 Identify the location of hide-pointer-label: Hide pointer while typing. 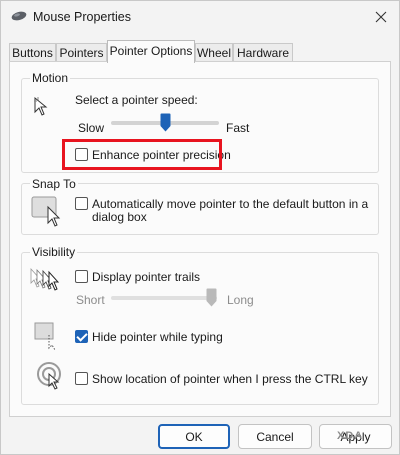
(157, 337).